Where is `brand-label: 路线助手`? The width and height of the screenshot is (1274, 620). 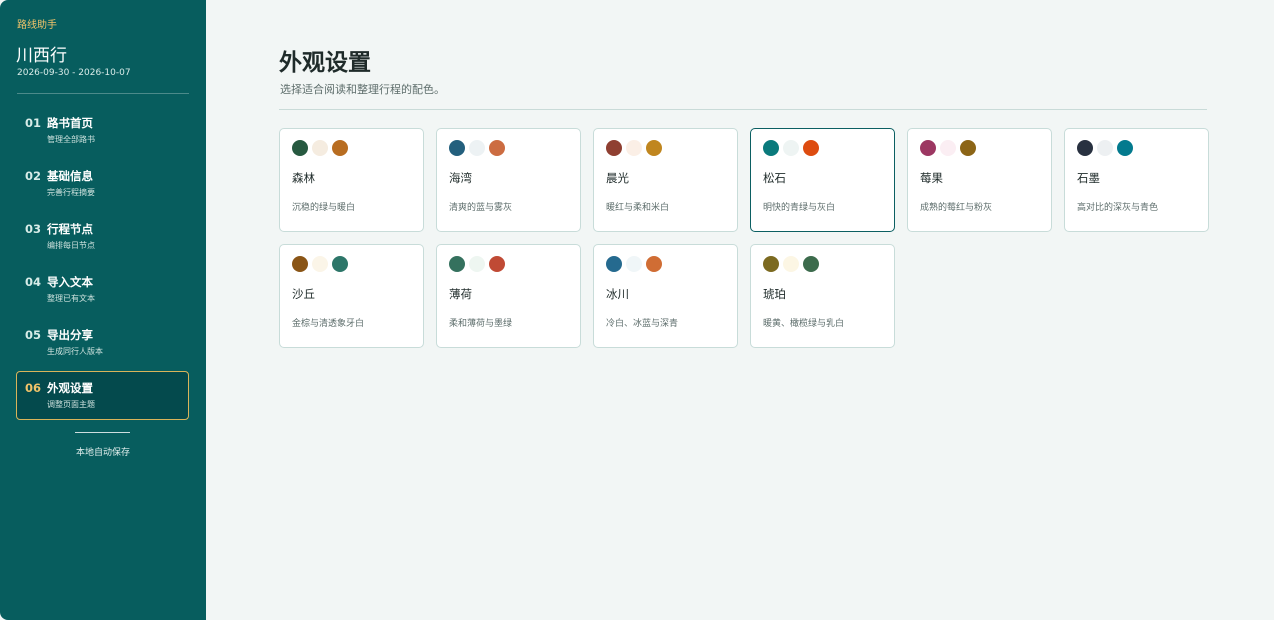 brand-label: 路线助手 is located at coordinates (37, 25).